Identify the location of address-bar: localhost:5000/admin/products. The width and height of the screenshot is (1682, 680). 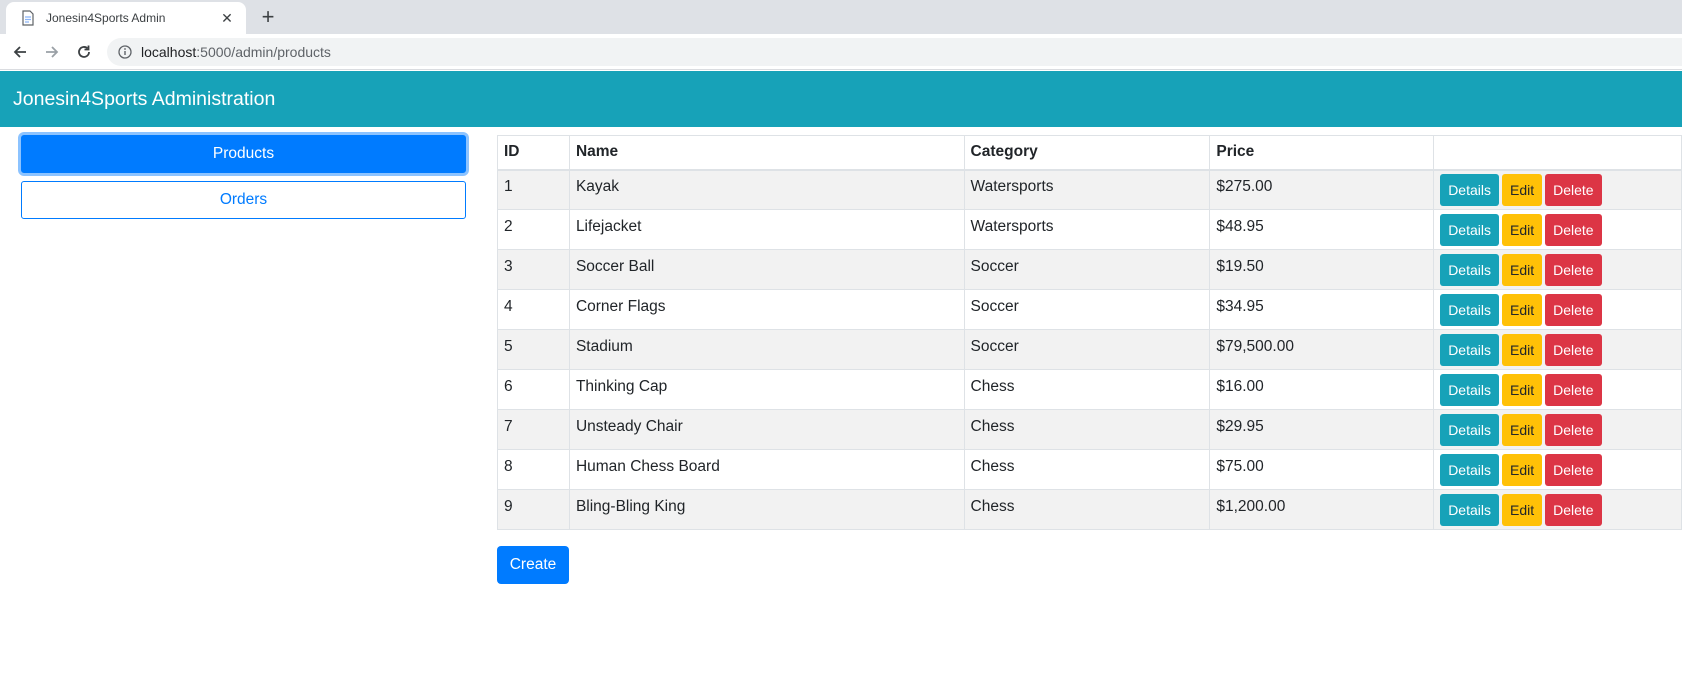
(894, 52).